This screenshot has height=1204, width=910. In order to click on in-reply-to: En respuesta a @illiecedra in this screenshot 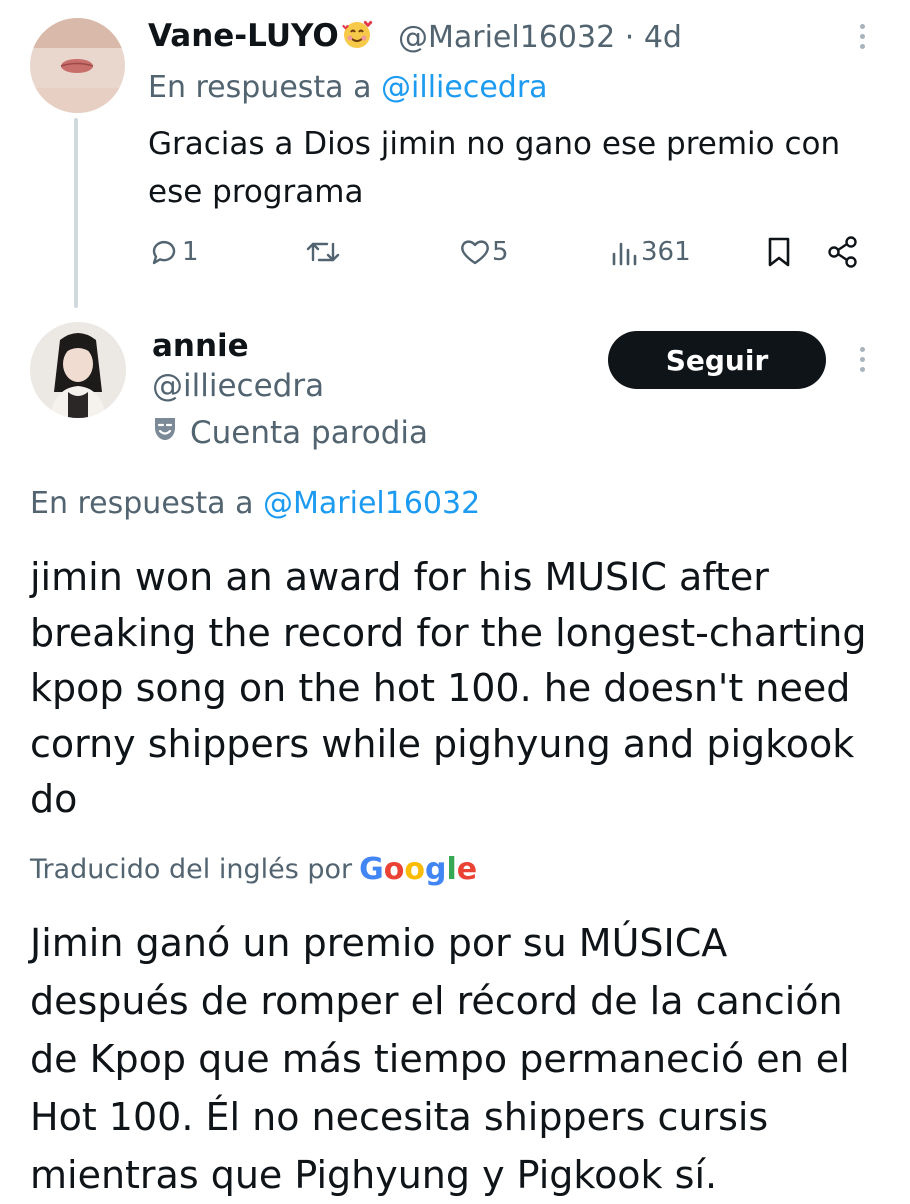, I will do `click(348, 87)`.